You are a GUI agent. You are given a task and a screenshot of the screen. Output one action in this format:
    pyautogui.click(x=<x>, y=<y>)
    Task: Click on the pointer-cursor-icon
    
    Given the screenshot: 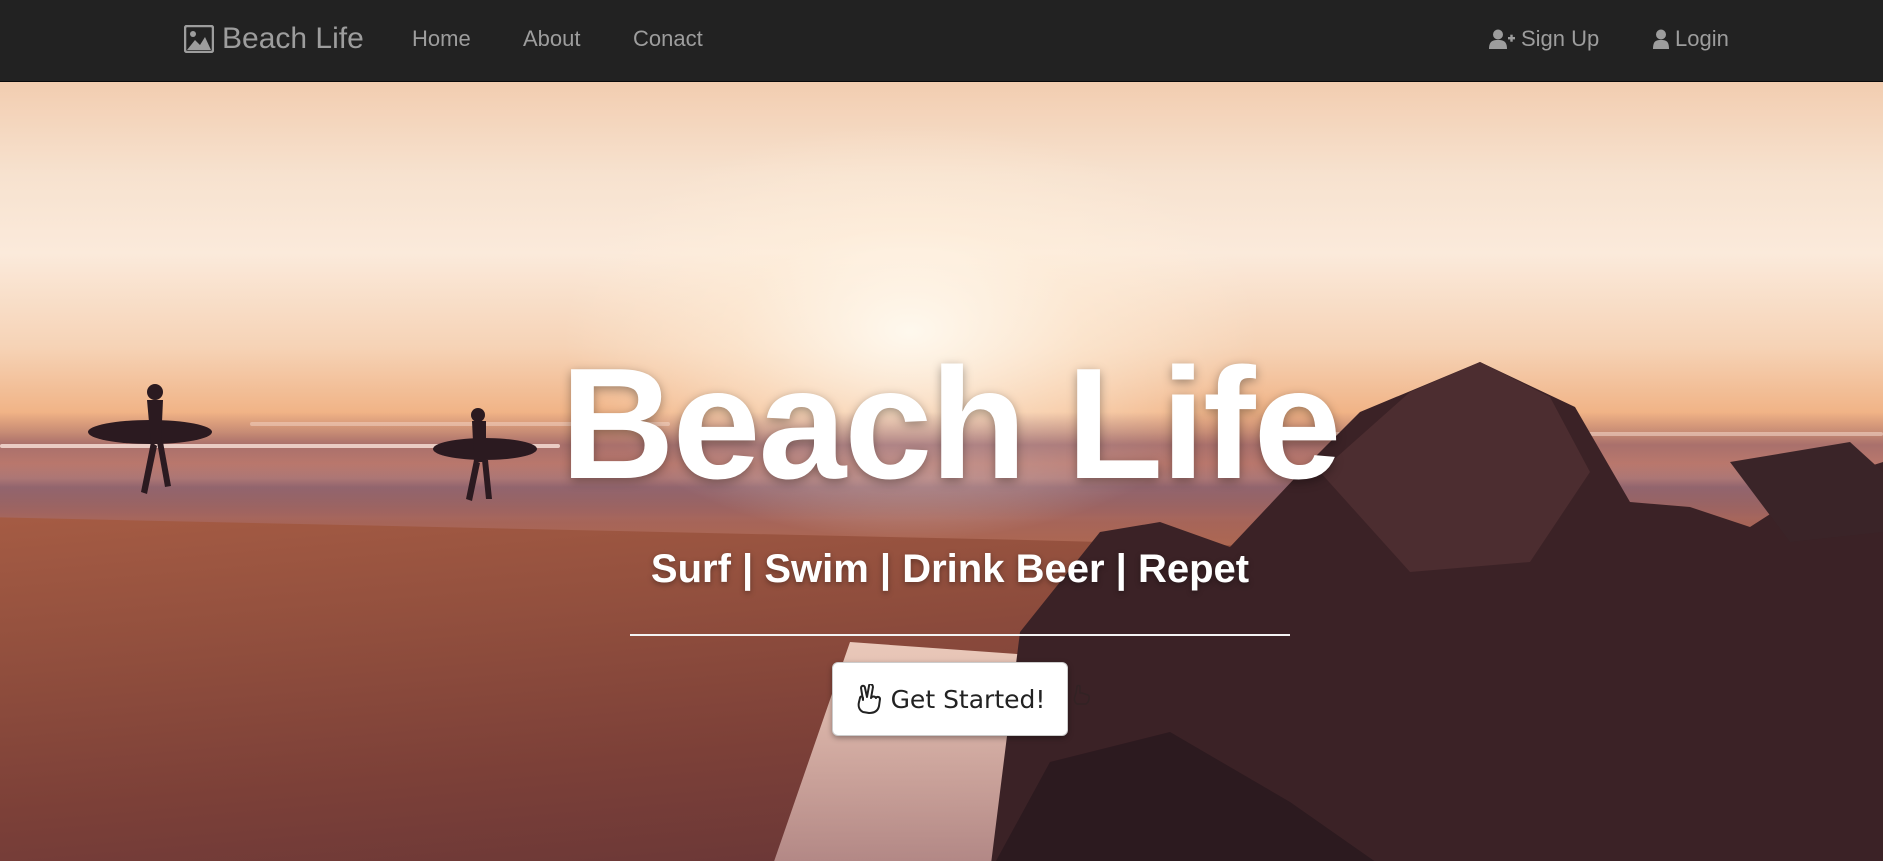 What is the action you would take?
    pyautogui.click(x=1081, y=694)
    